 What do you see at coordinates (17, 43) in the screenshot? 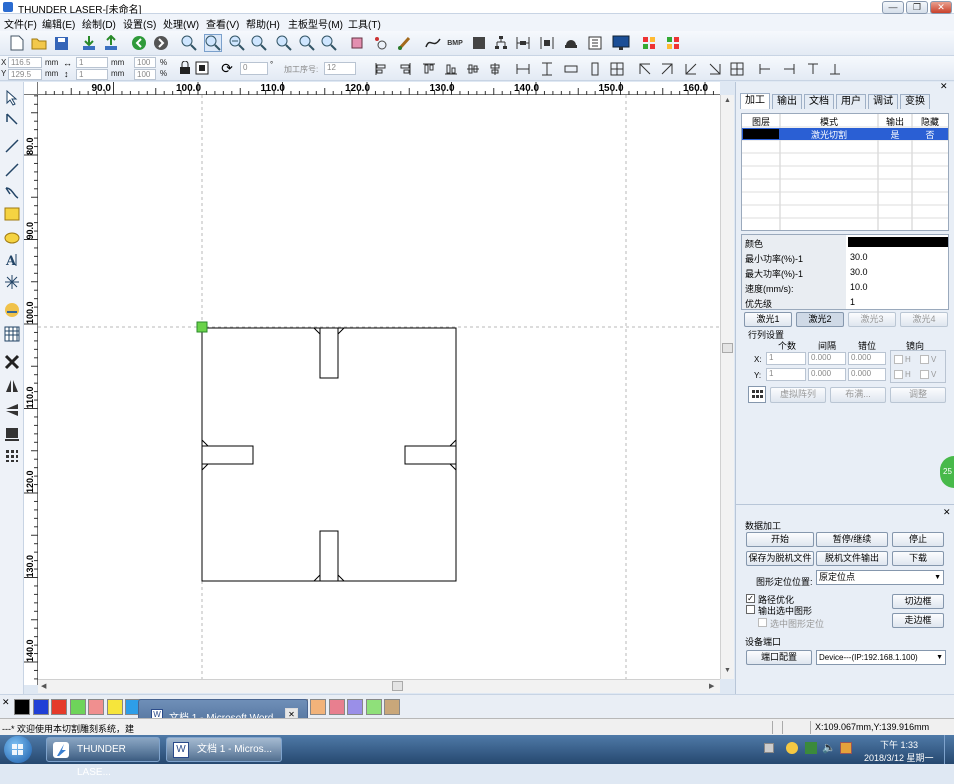
I see `new-file-icon` at bounding box center [17, 43].